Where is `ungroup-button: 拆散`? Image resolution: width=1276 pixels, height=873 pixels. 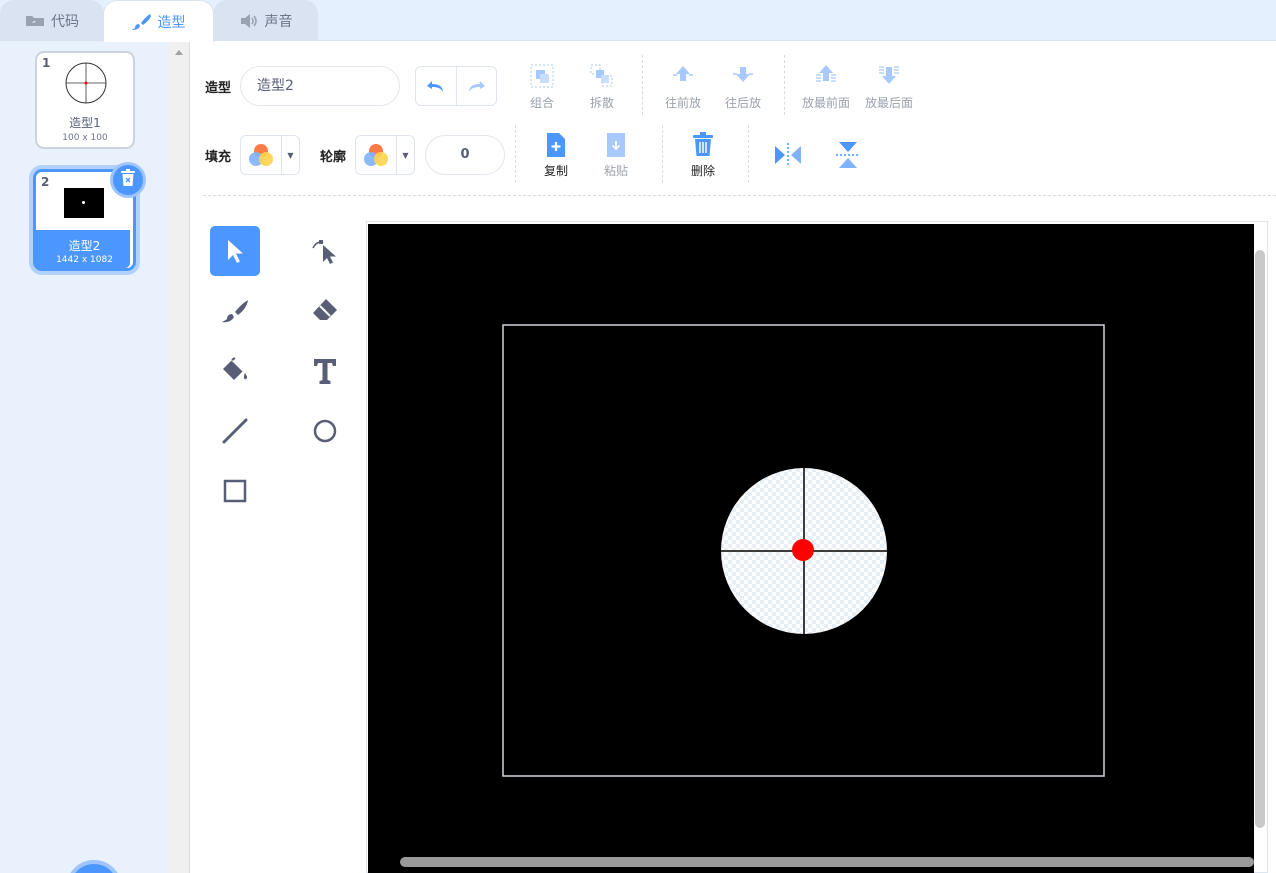 ungroup-button: 拆散 is located at coordinates (602, 86).